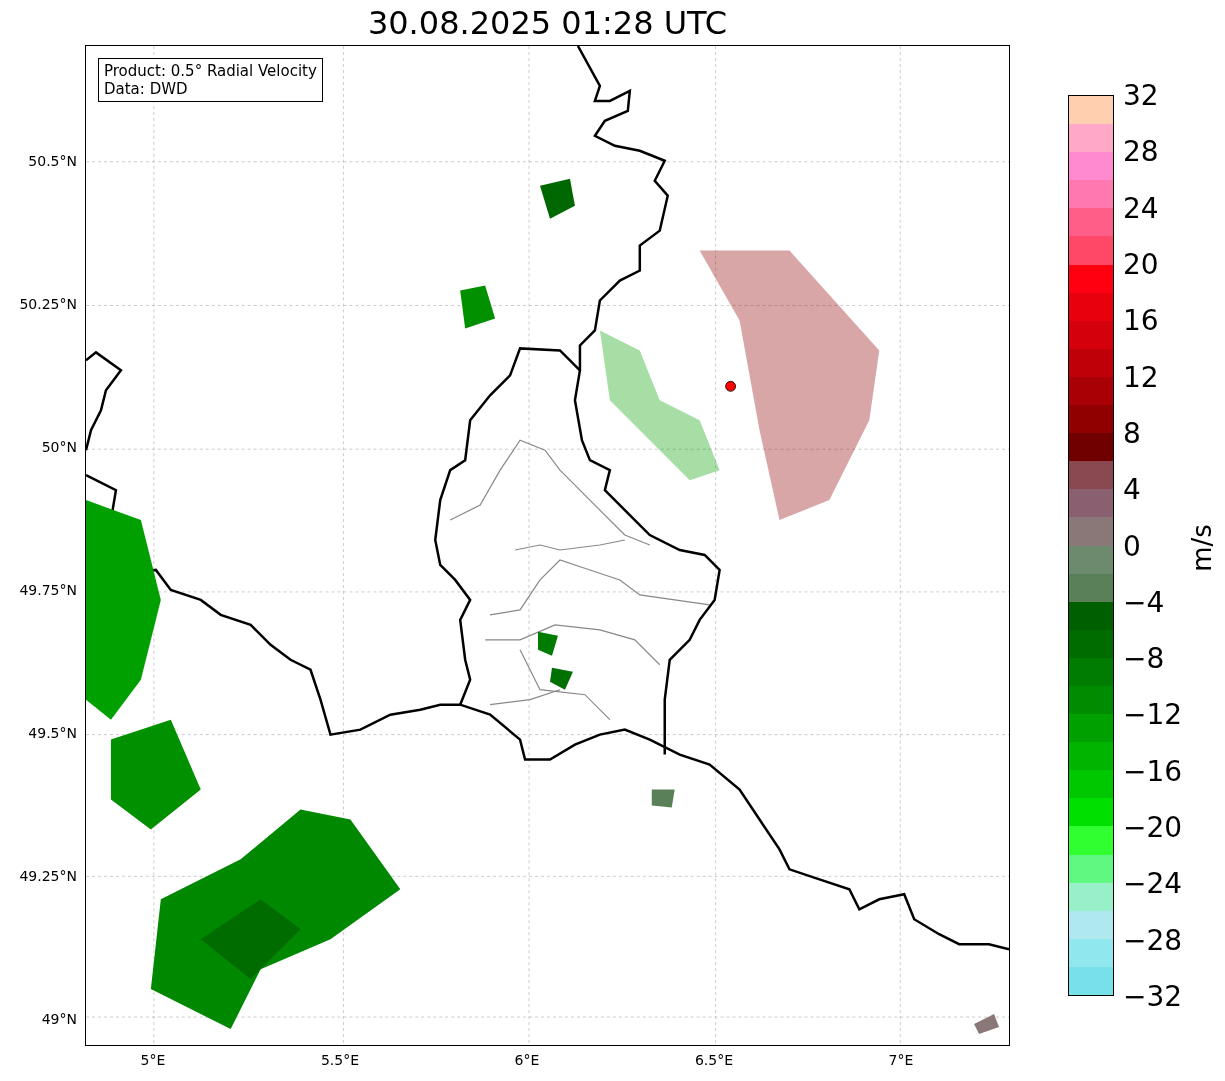 This screenshot has height=1081, width=1225. What do you see at coordinates (210, 71) in the screenshot?
I see `info-text: Product: 0.5° Radial Velocity` at bounding box center [210, 71].